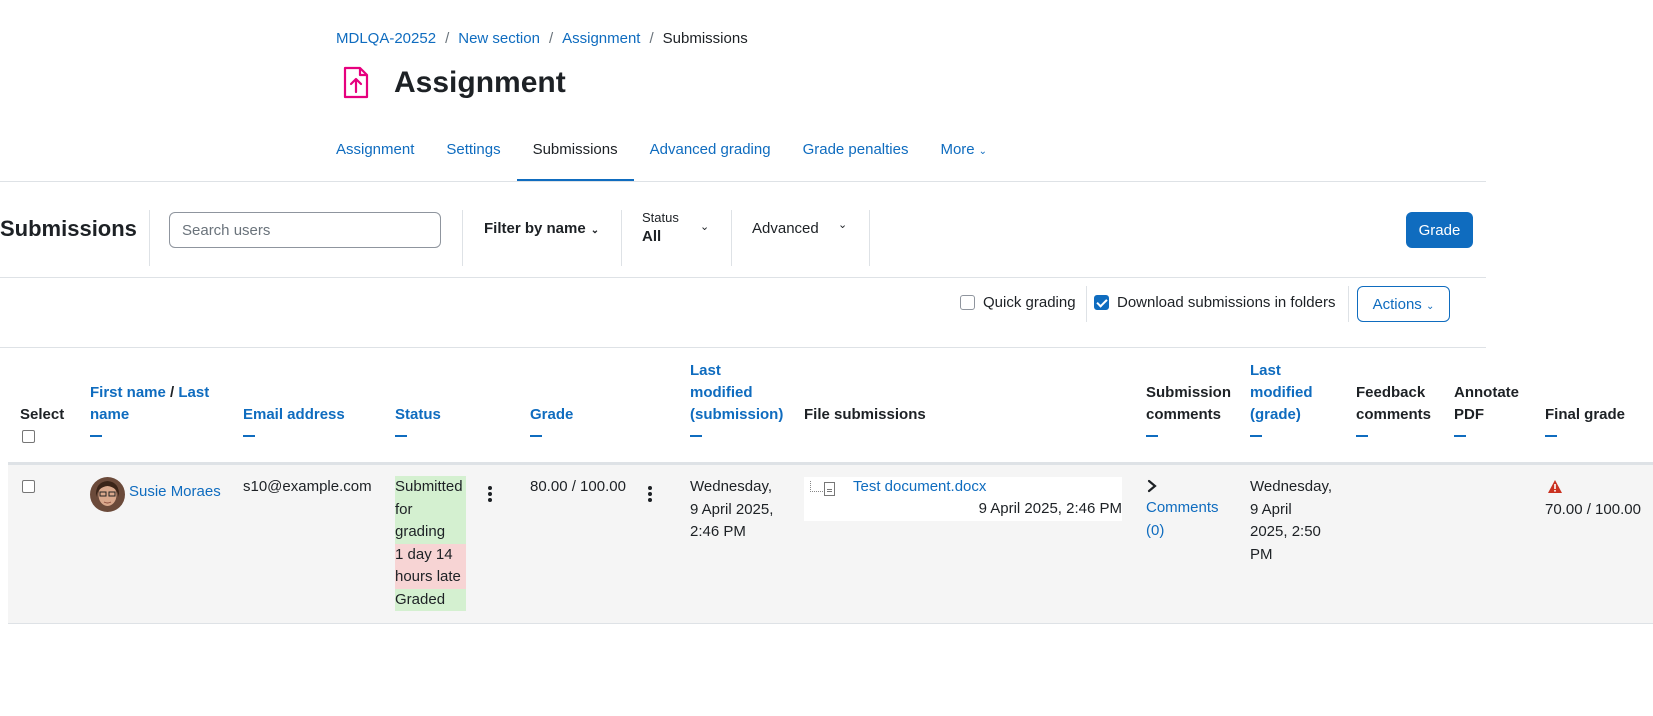  What do you see at coordinates (551, 414) in the screenshot?
I see `sort-grade-link: Grade` at bounding box center [551, 414].